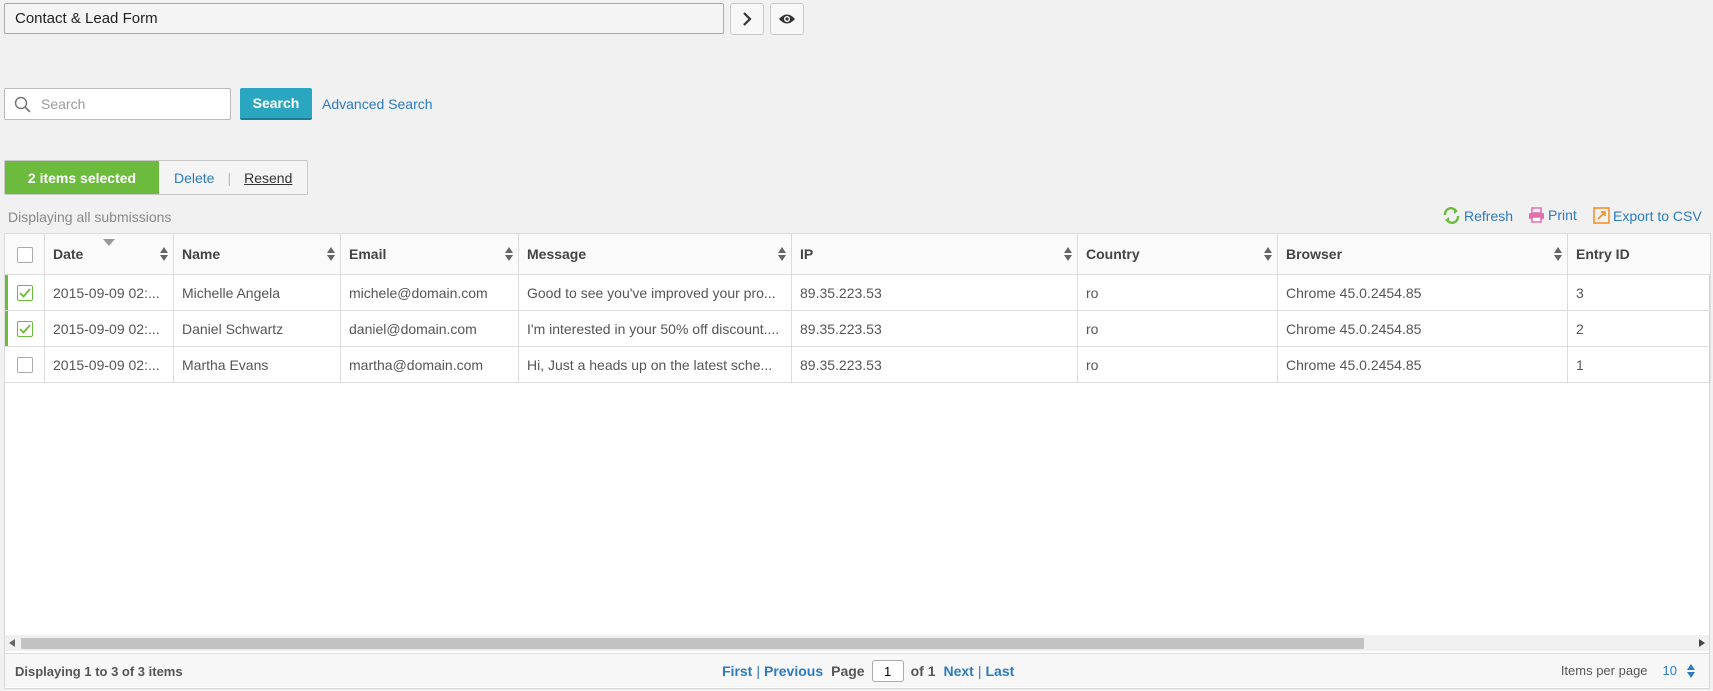 This screenshot has height=691, width=1713. I want to click on displaying-count: Displaying 1 to 3 of 3 items, so click(99, 671).